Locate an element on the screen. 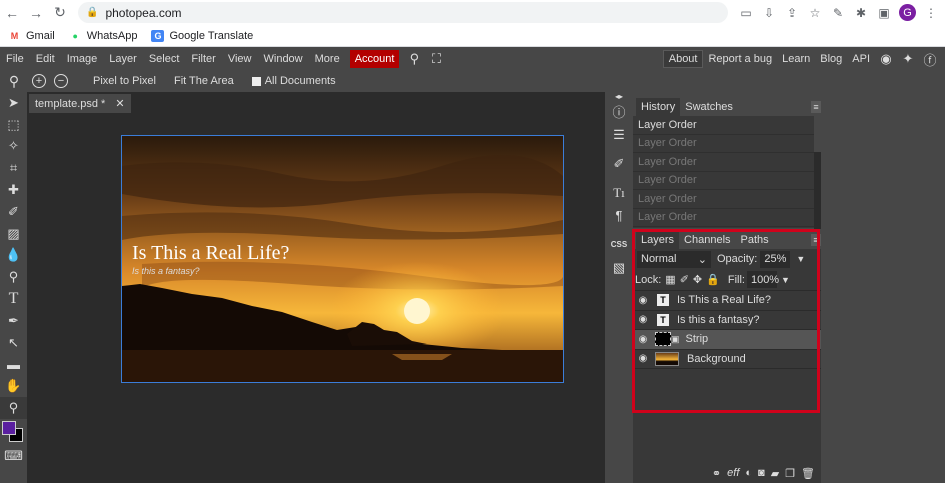 This screenshot has height=483, width=945. delete-layer-icon: 🗑 is located at coordinates (808, 473).